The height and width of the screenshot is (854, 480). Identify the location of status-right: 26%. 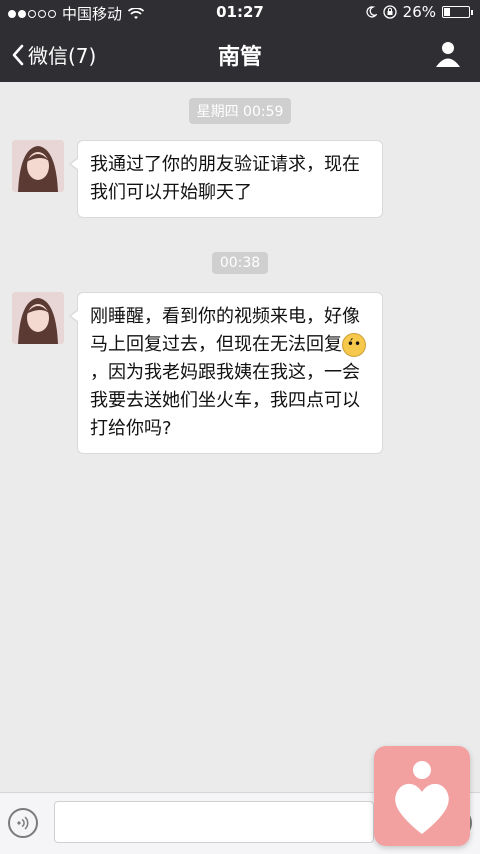
(419, 12).